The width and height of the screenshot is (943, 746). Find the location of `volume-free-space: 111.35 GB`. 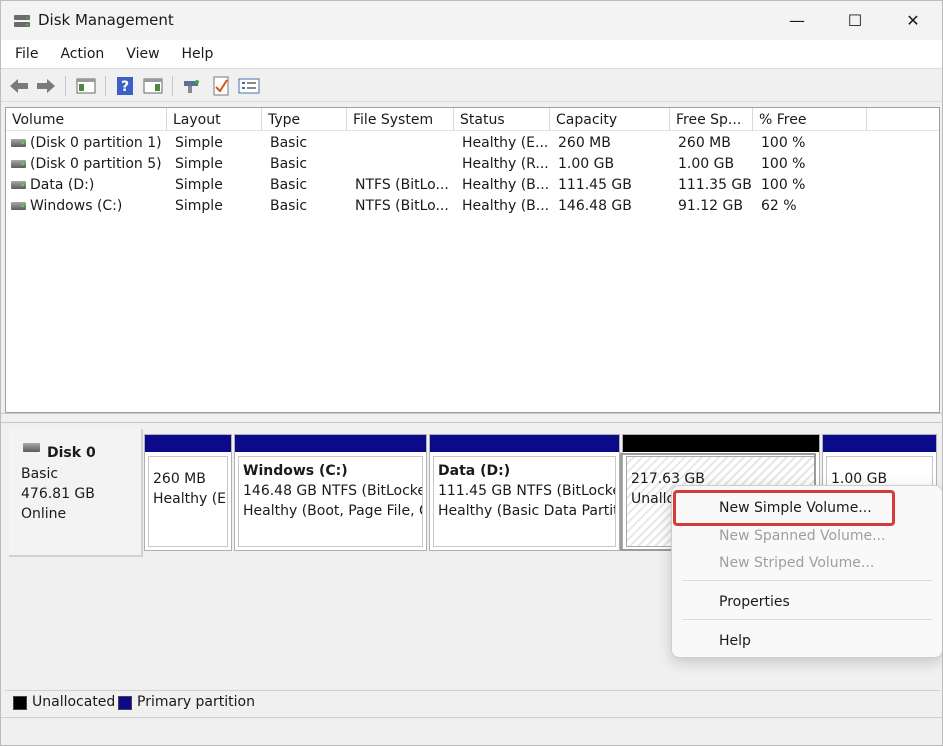

volume-free-space: 111.35 GB is located at coordinates (715, 185).